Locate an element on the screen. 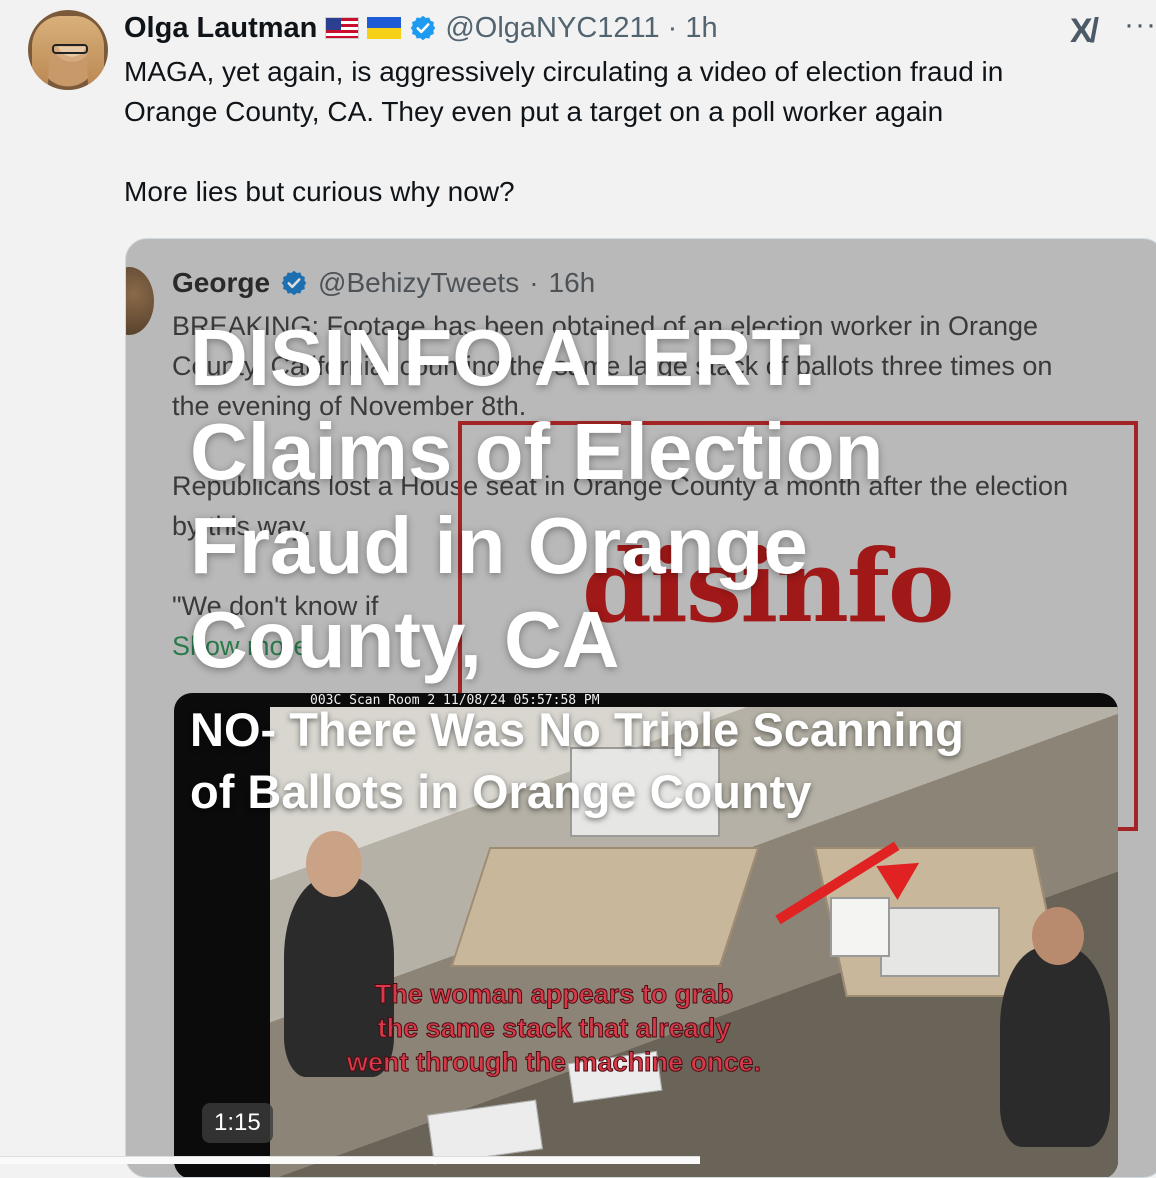 This screenshot has height=1178, width=1156. overlay-title-line: Claims of Election is located at coordinates (537, 451).